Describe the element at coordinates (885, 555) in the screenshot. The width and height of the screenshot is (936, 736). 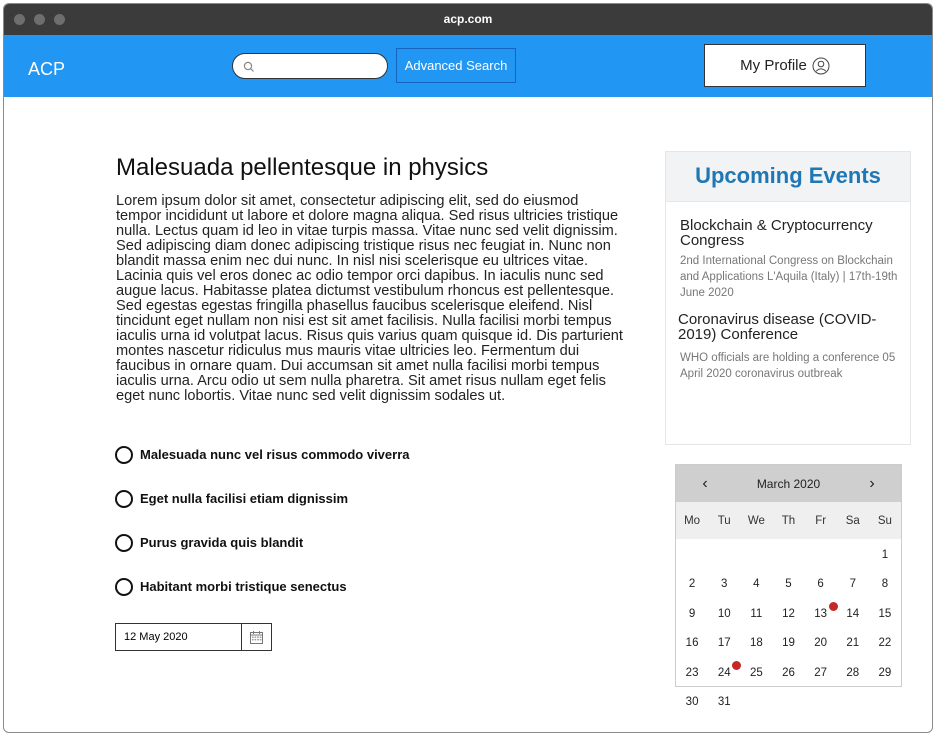
I see `calendar-day: 1` at that location.